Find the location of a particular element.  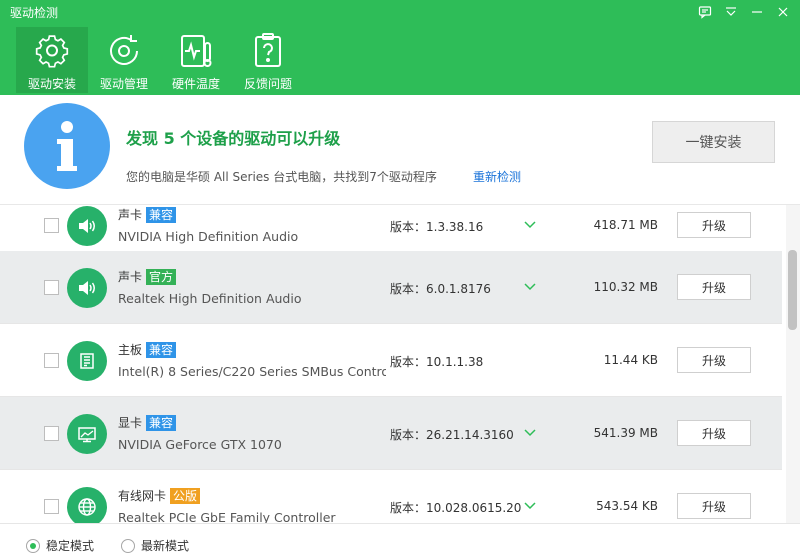

driver-size: 11.44 KB is located at coordinates (630, 360).